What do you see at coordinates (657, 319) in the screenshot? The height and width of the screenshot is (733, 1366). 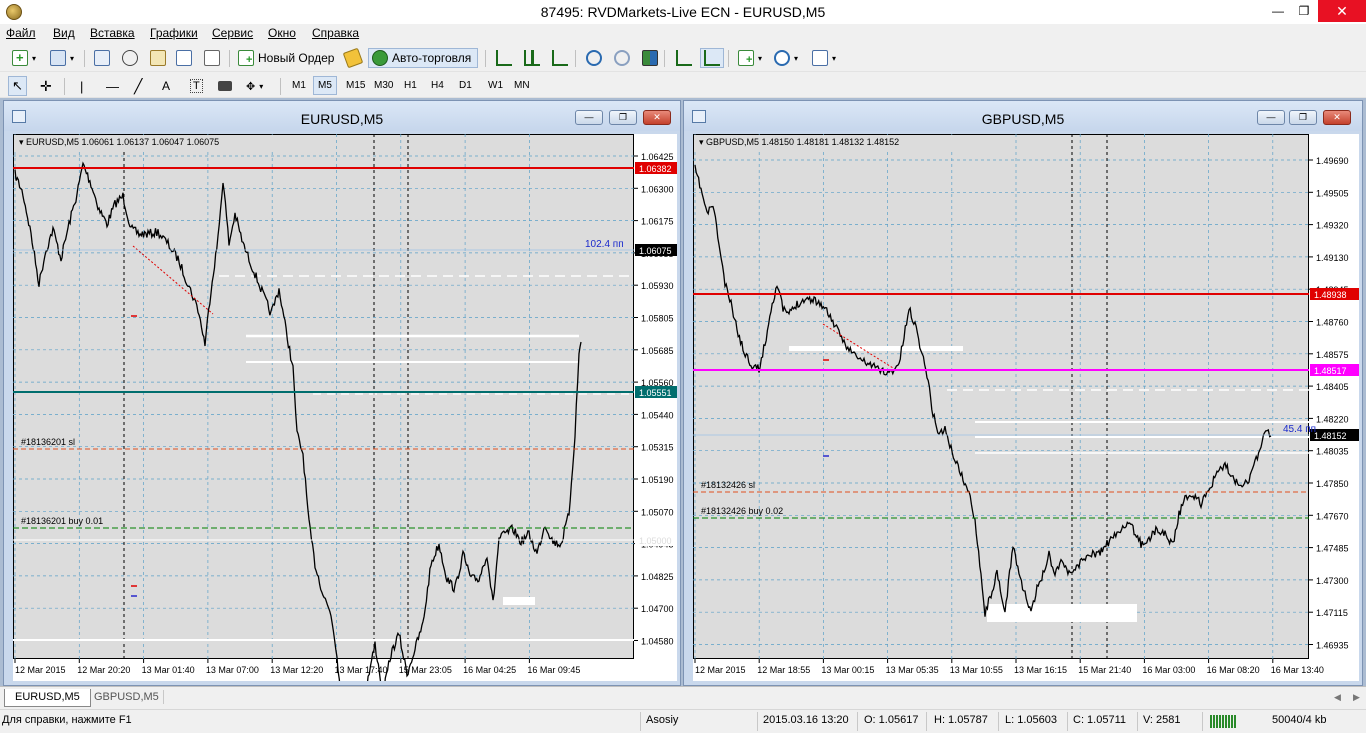 I see `price-axis-label: 1.05805` at bounding box center [657, 319].